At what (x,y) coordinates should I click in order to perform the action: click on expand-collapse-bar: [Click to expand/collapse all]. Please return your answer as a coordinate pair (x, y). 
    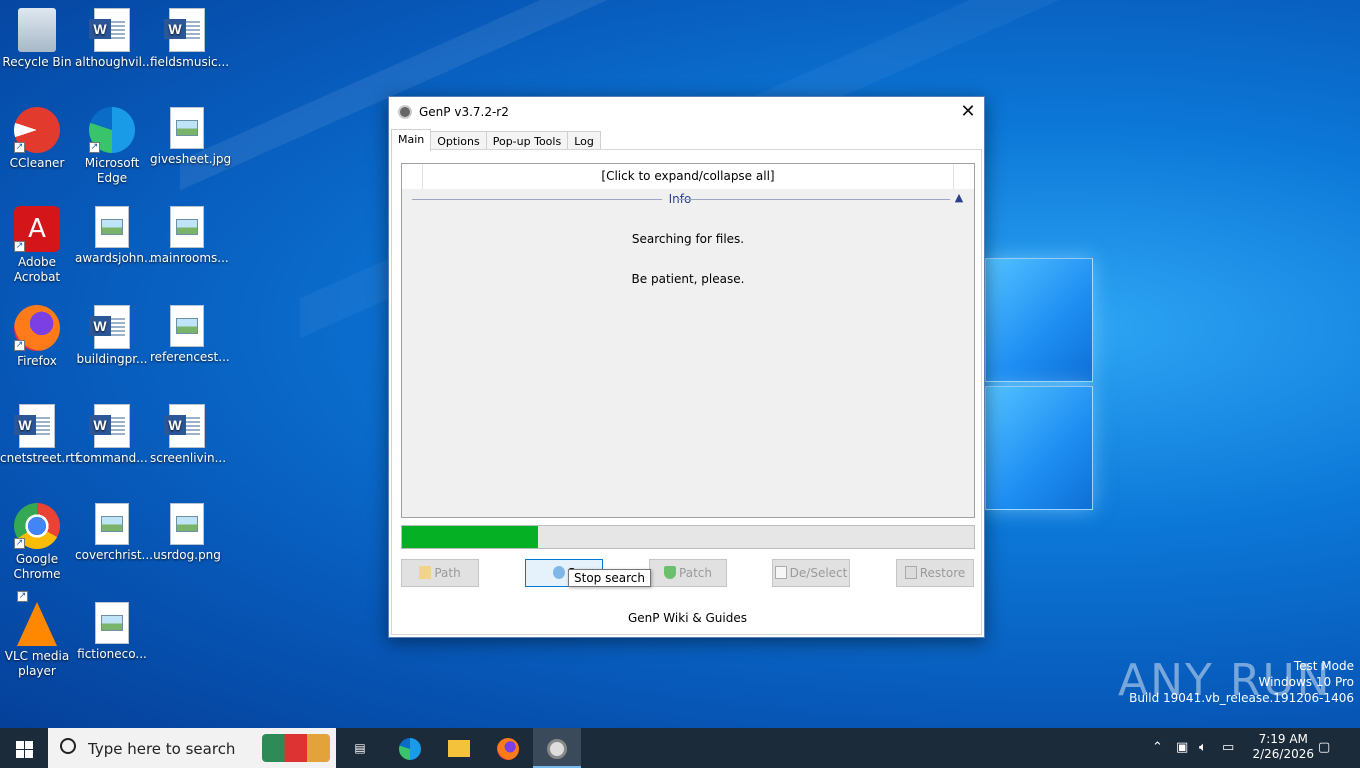
    Looking at the image, I should click on (688, 176).